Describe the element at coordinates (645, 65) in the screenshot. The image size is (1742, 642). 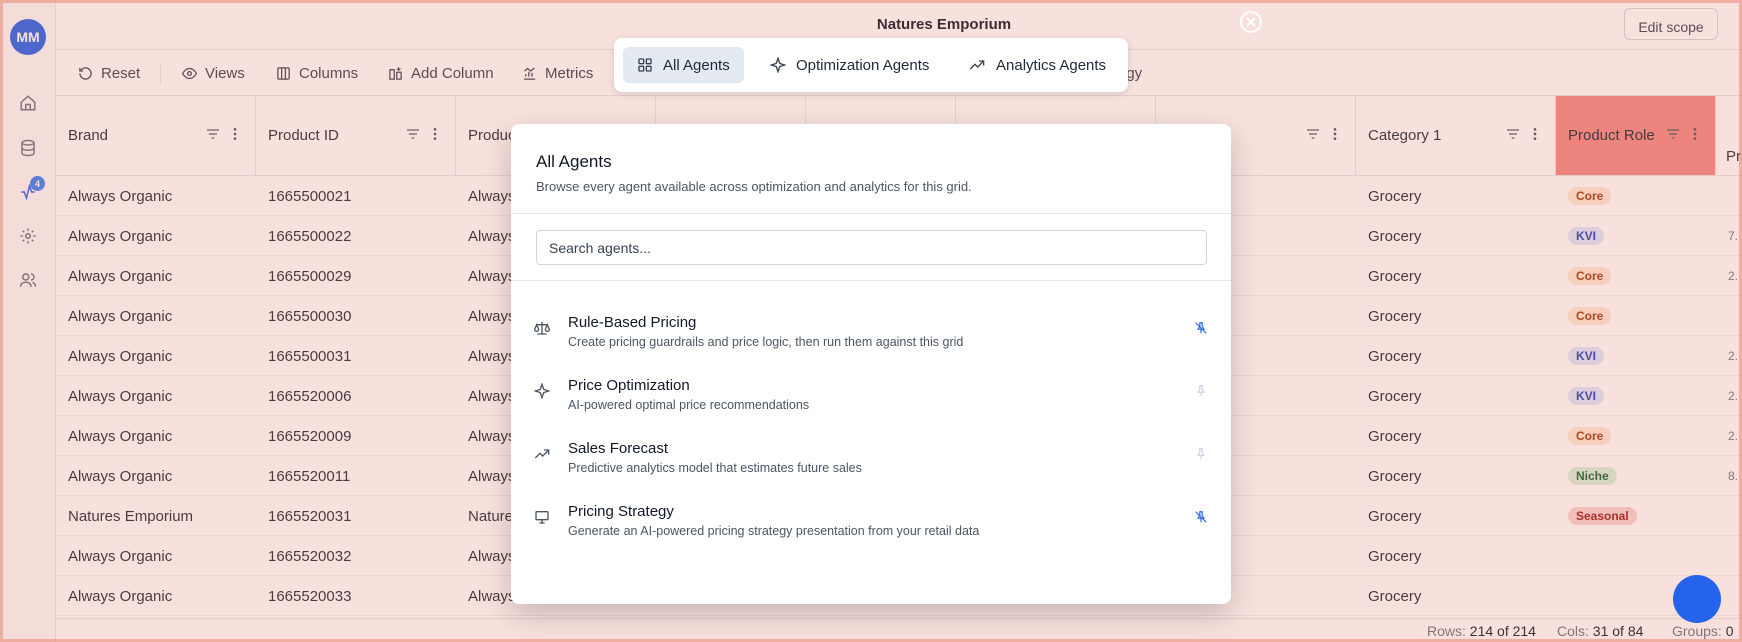
I see `grid-icon` at that location.